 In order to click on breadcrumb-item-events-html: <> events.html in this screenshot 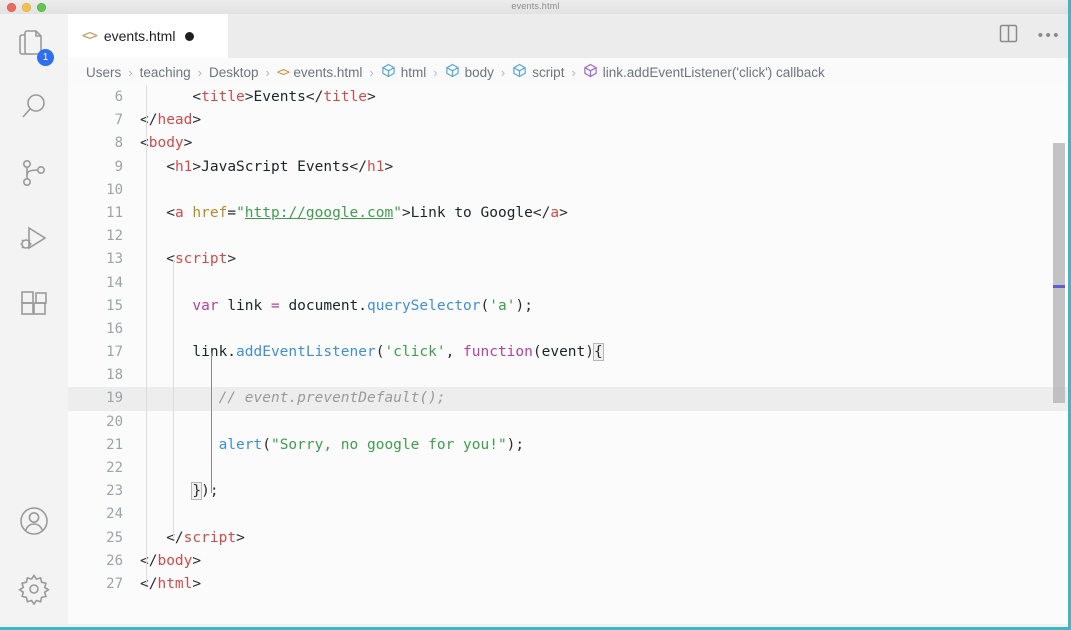, I will do `click(319, 72)`.